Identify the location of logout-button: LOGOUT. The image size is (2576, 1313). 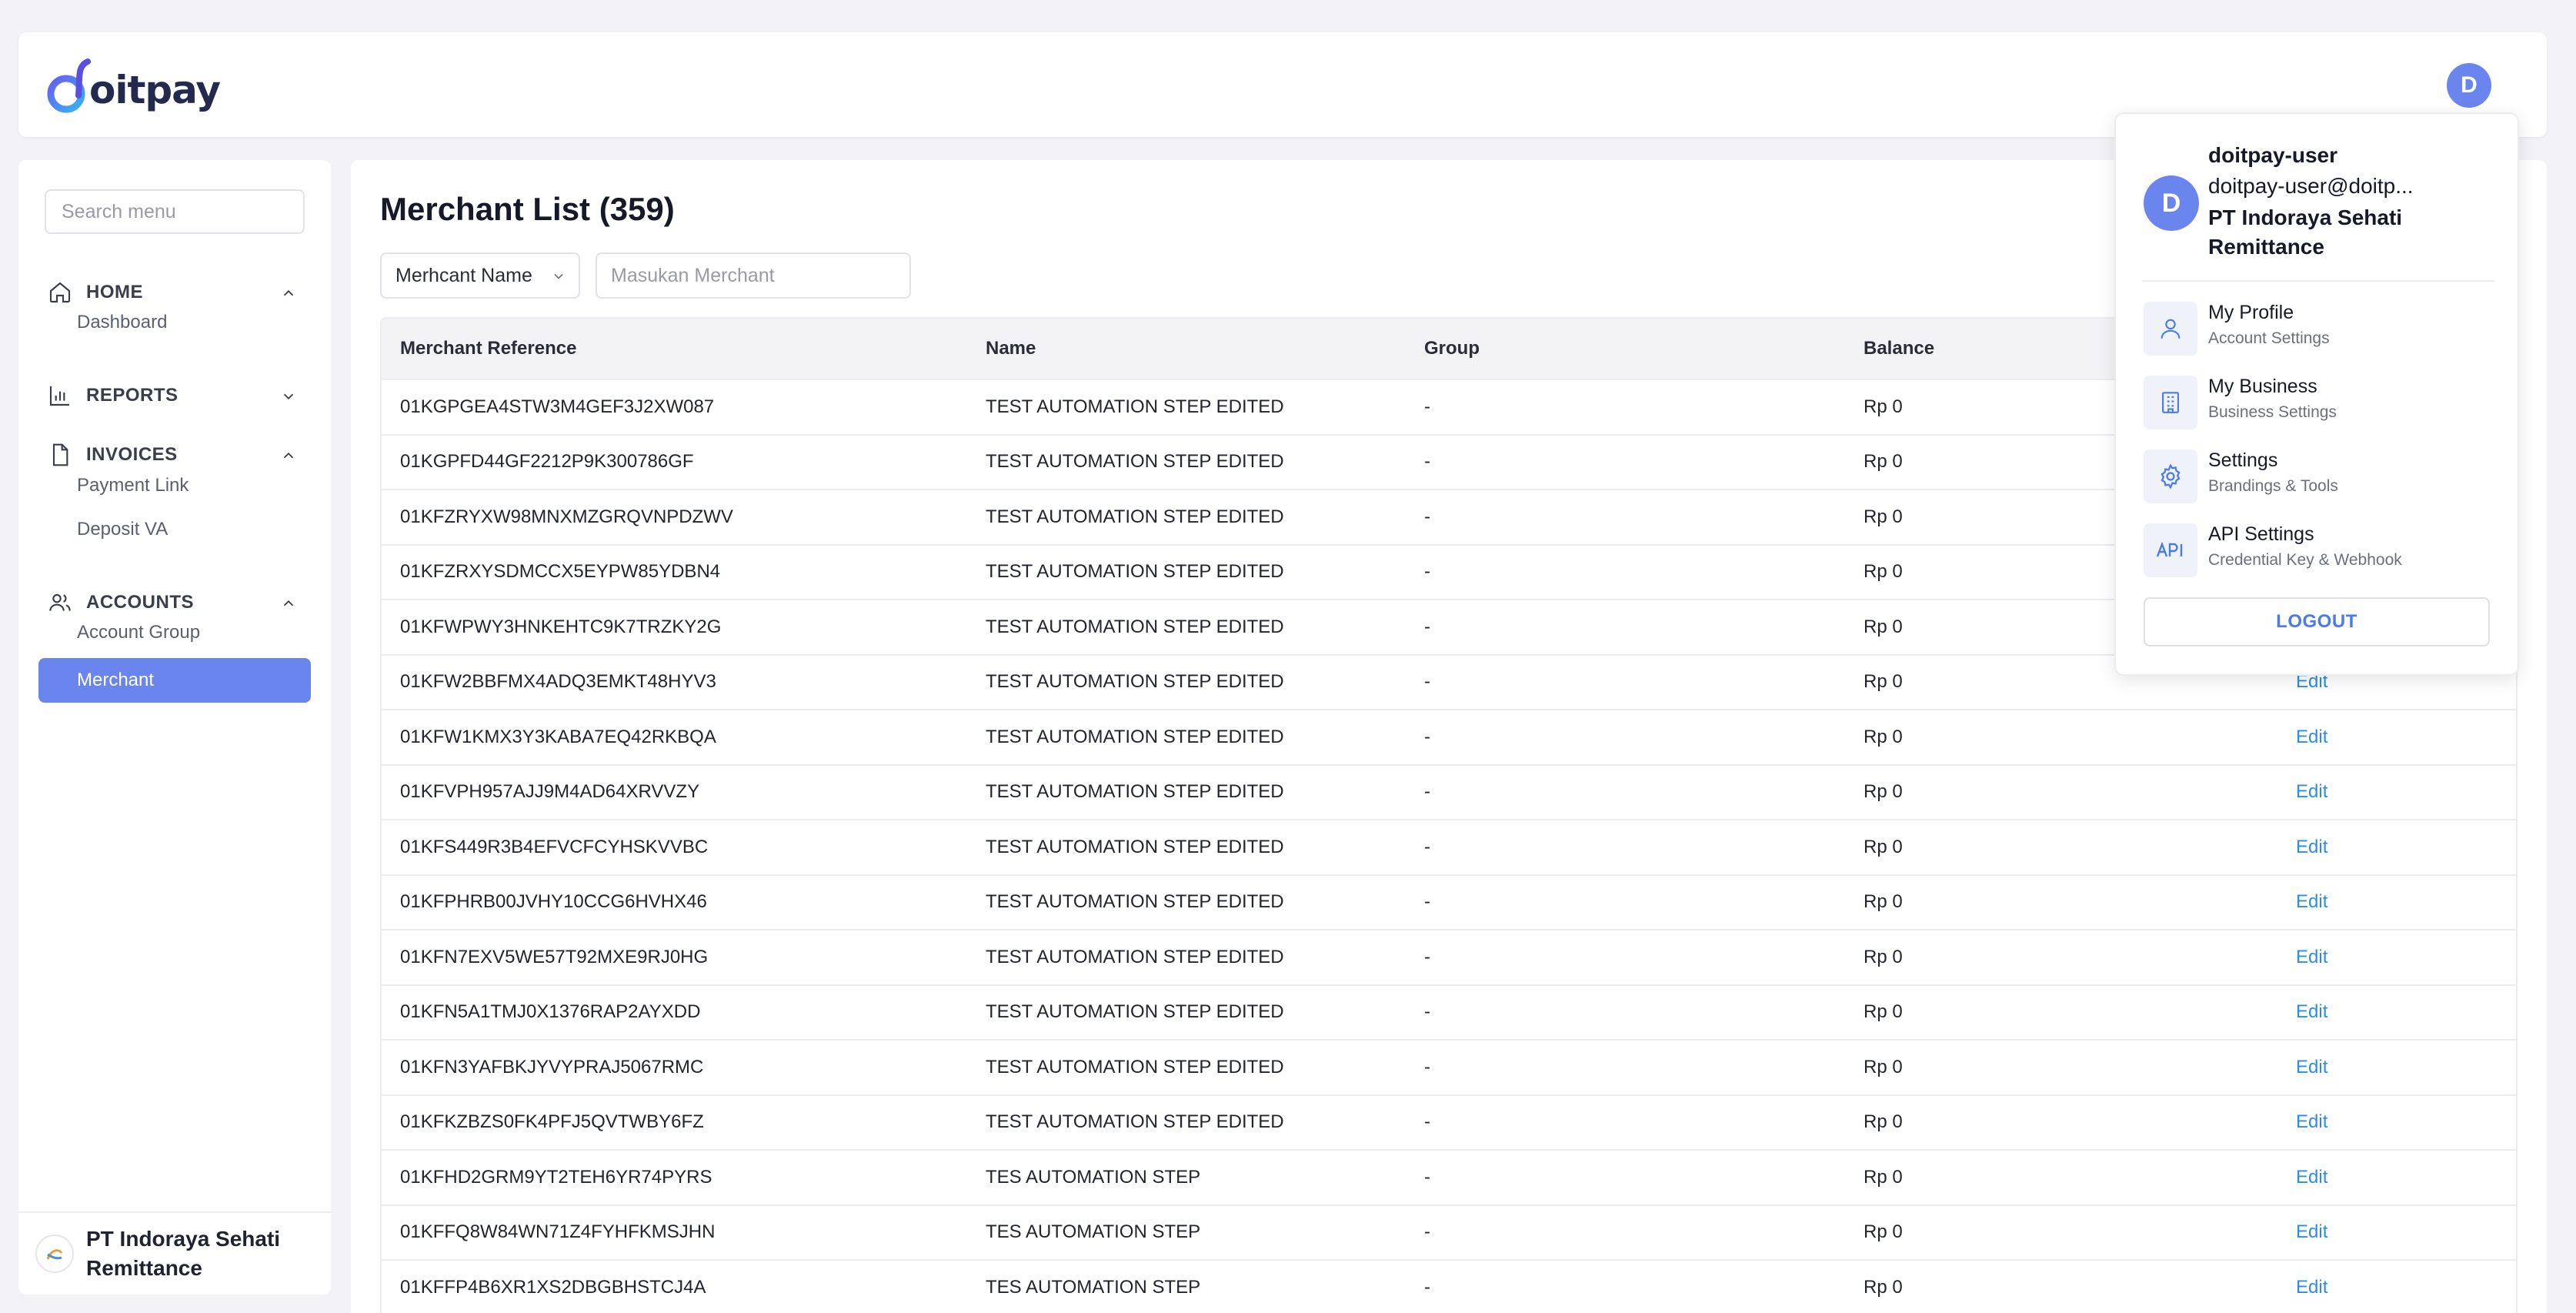
(2317, 621).